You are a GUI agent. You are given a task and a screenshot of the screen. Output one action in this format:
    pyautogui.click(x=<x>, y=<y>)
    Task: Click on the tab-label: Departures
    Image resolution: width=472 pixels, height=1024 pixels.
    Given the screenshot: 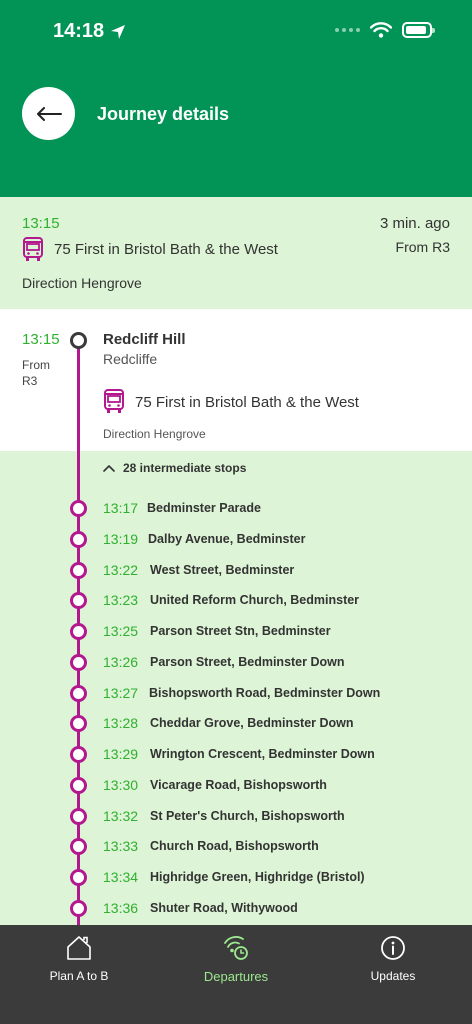 What is the action you would take?
    pyautogui.click(x=236, y=976)
    